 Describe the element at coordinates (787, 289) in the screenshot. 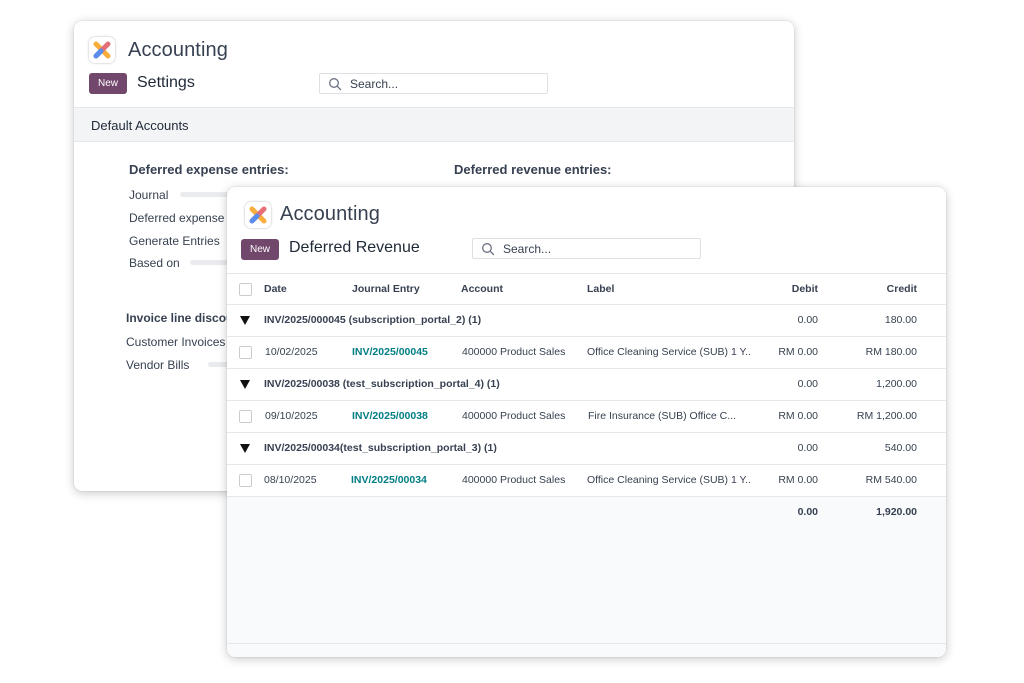

I see `column-header-debit: Debit` at that location.